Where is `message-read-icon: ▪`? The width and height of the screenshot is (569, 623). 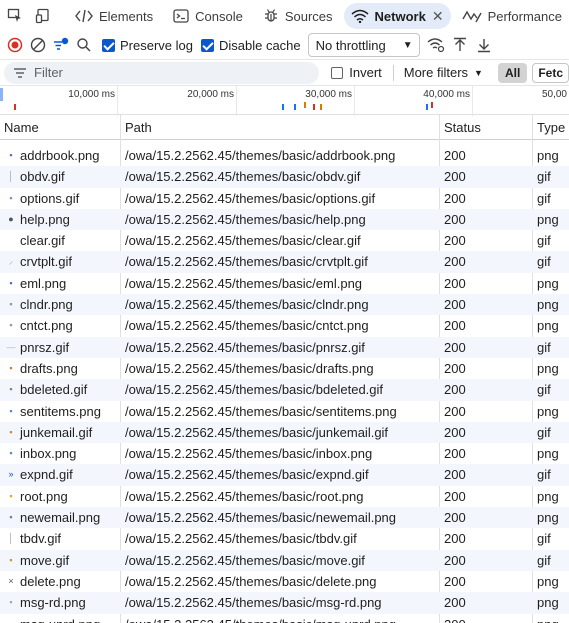 message-read-icon: ▪ is located at coordinates (11, 602).